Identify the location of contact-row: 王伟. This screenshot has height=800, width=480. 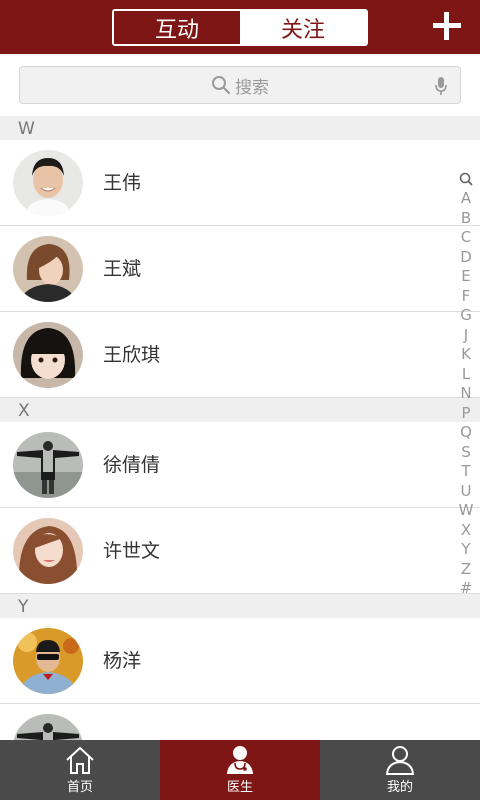
(240, 183).